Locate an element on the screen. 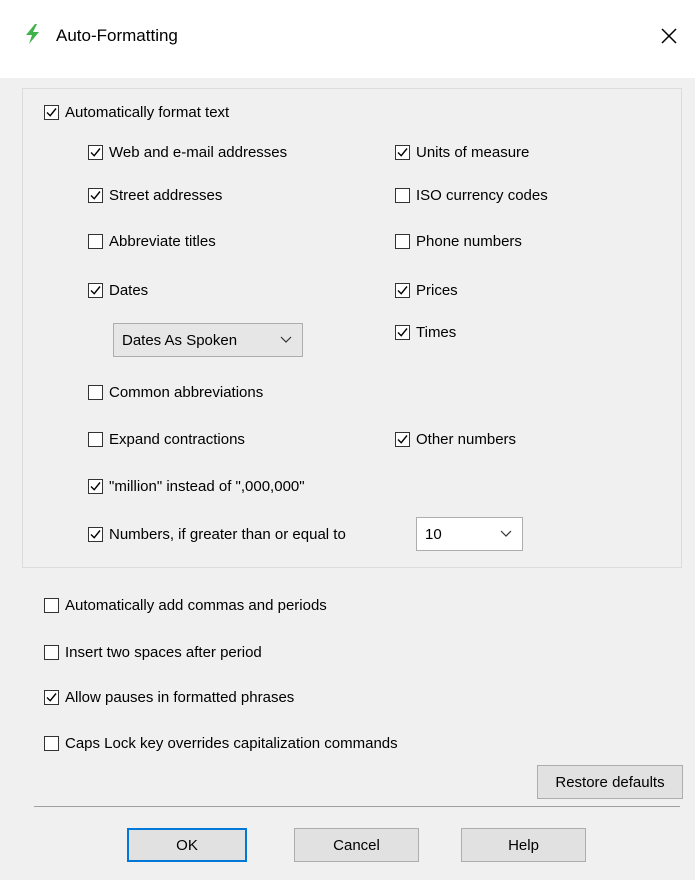 This screenshot has height=880, width=695. prices-checkbox: Prices is located at coordinates (426, 290).